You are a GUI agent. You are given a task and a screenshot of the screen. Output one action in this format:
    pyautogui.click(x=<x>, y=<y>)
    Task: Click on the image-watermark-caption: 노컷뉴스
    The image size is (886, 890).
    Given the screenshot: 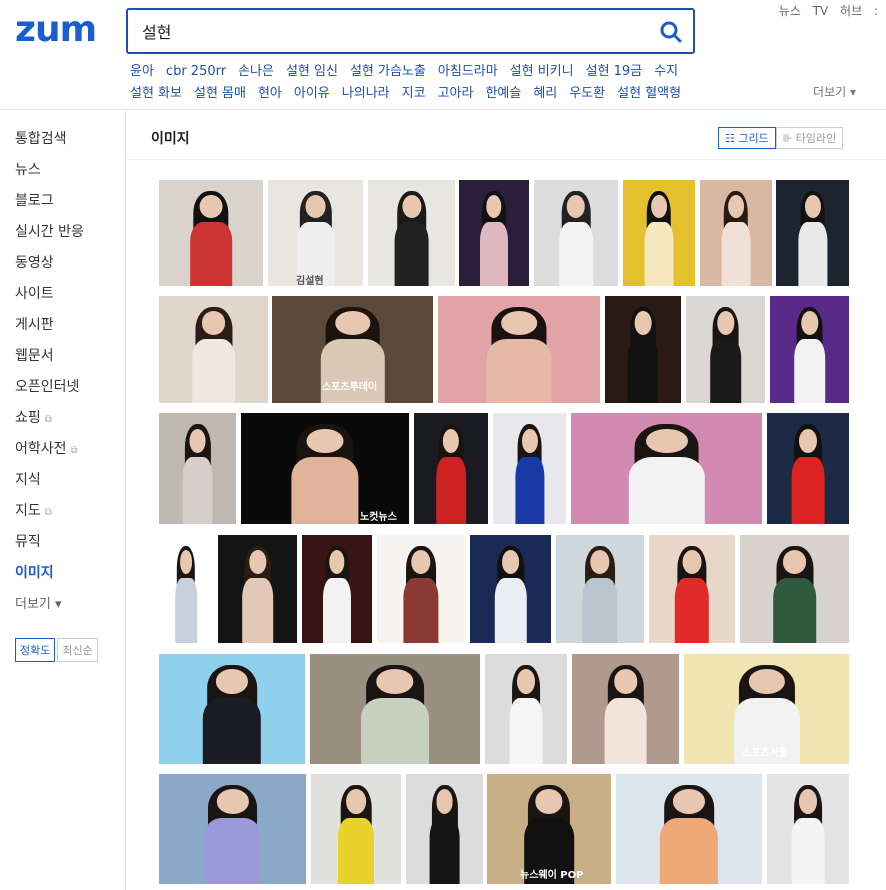 What is the action you would take?
    pyautogui.click(x=378, y=517)
    